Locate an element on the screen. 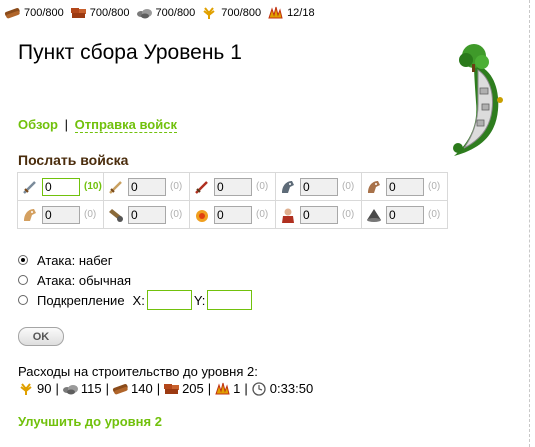  resource-population: 12/18 is located at coordinates (291, 13).